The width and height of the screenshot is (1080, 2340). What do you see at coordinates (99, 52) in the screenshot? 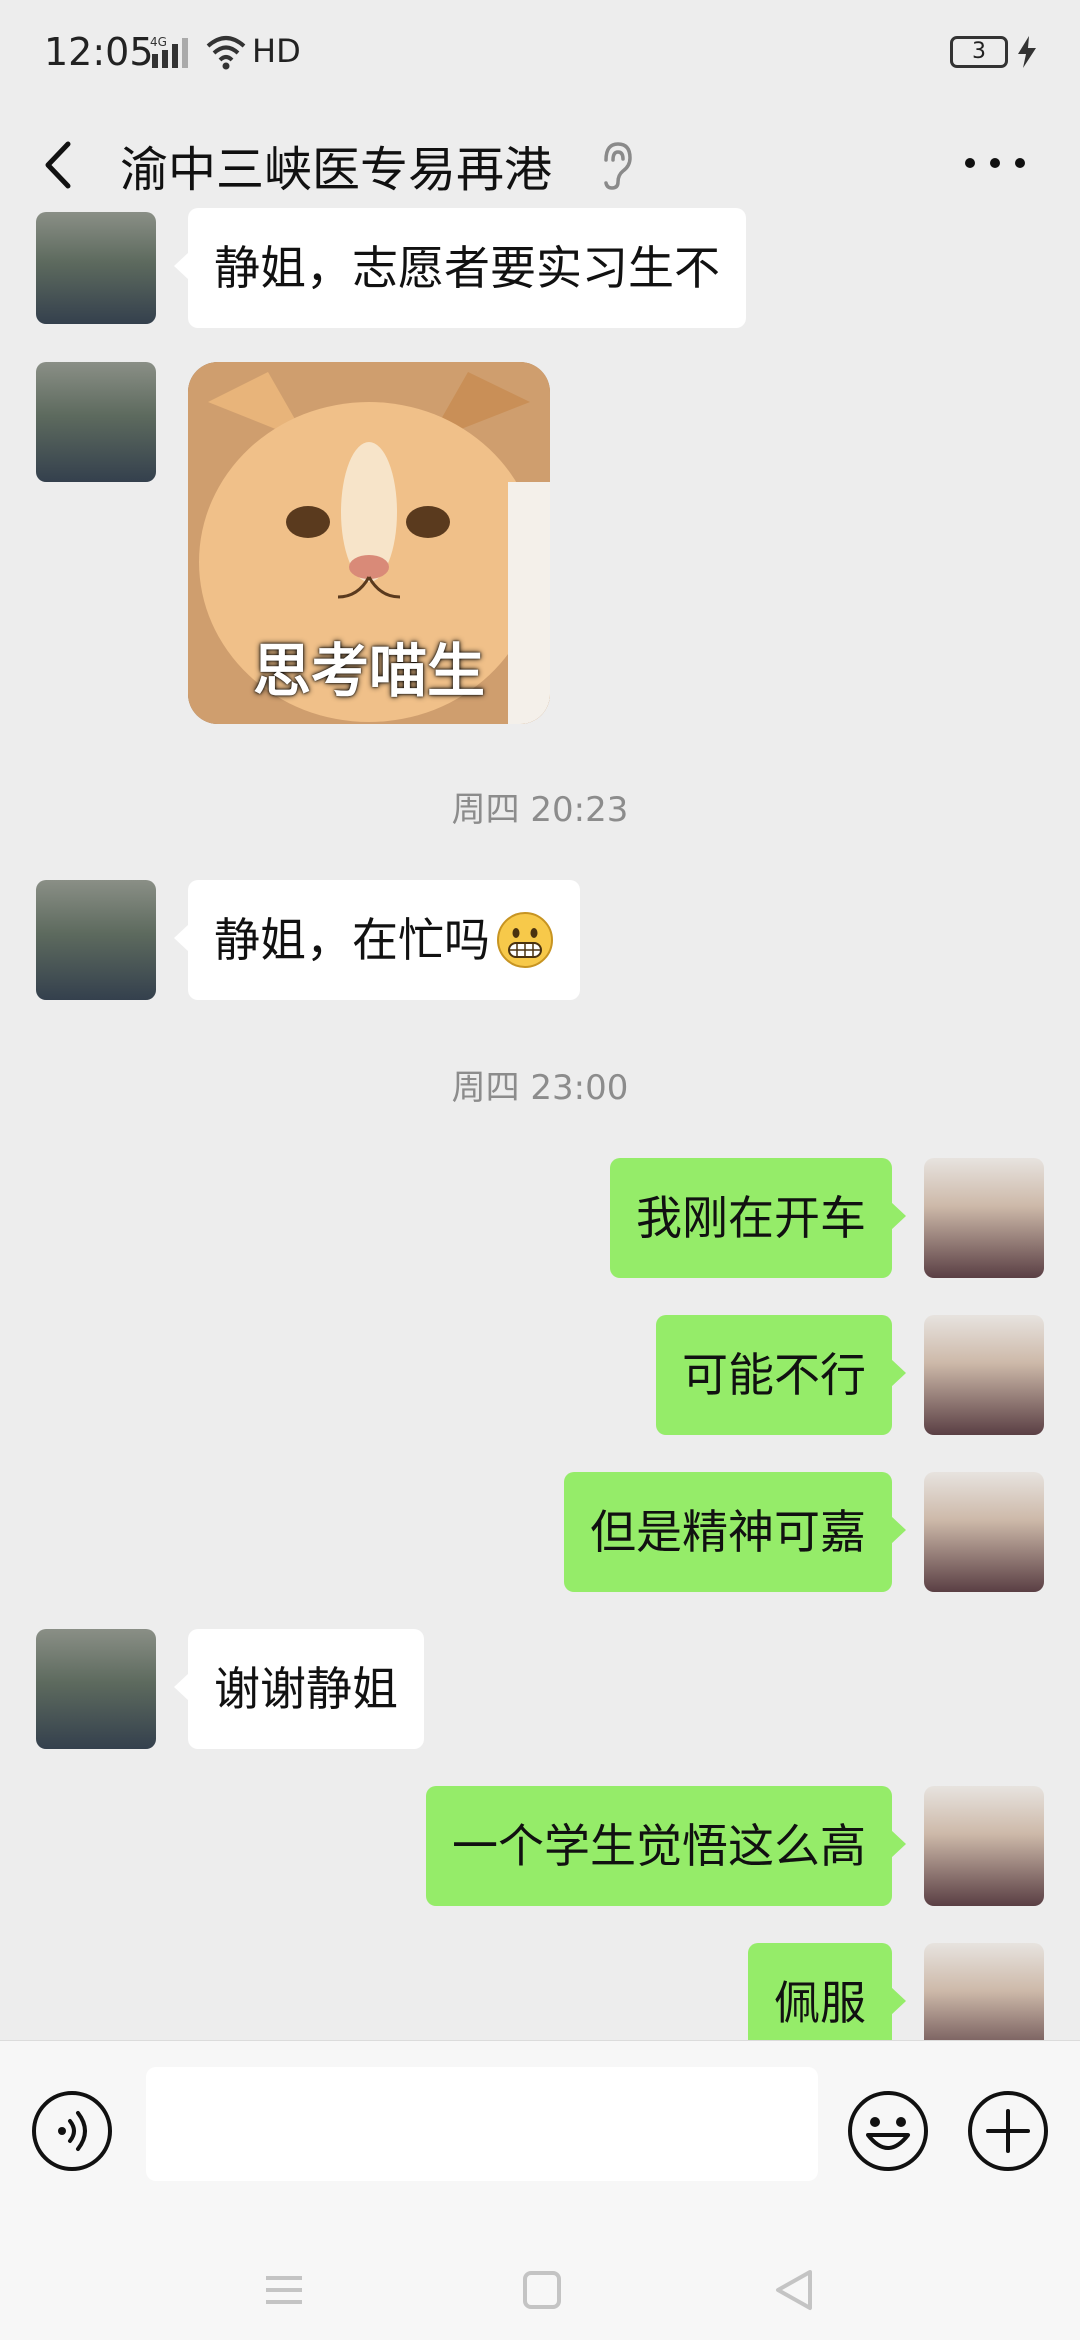
I see `status-time: 12:05` at bounding box center [99, 52].